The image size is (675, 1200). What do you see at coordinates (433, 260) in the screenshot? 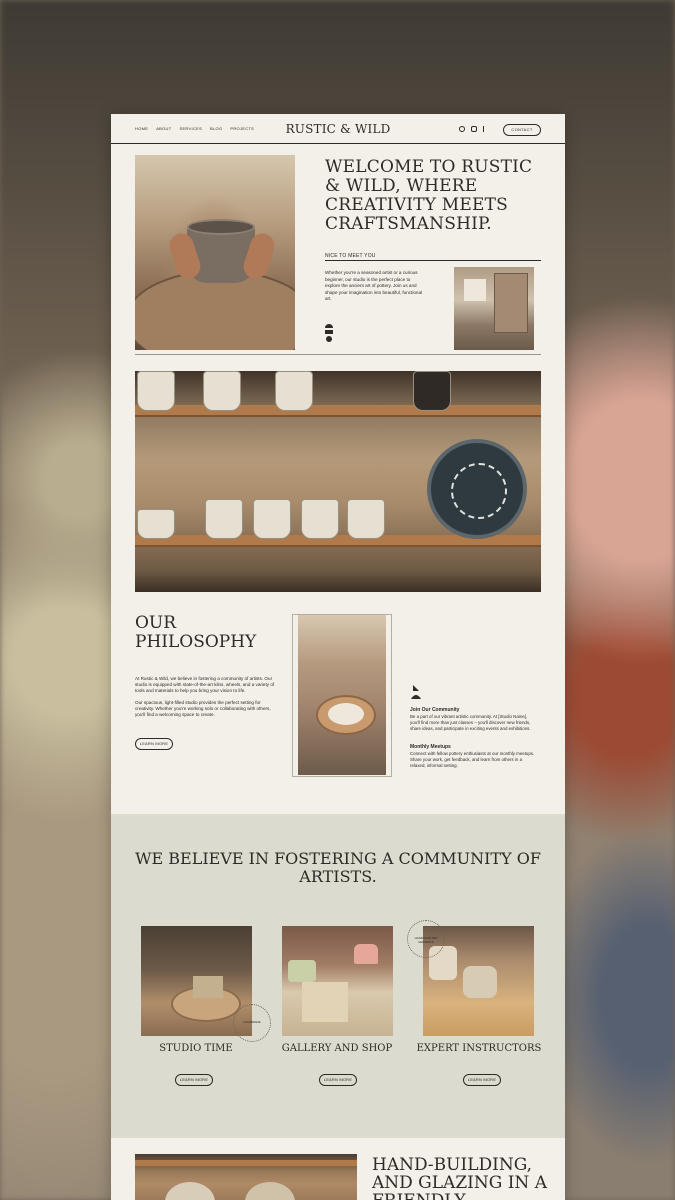
I see `hero-divider` at bounding box center [433, 260].